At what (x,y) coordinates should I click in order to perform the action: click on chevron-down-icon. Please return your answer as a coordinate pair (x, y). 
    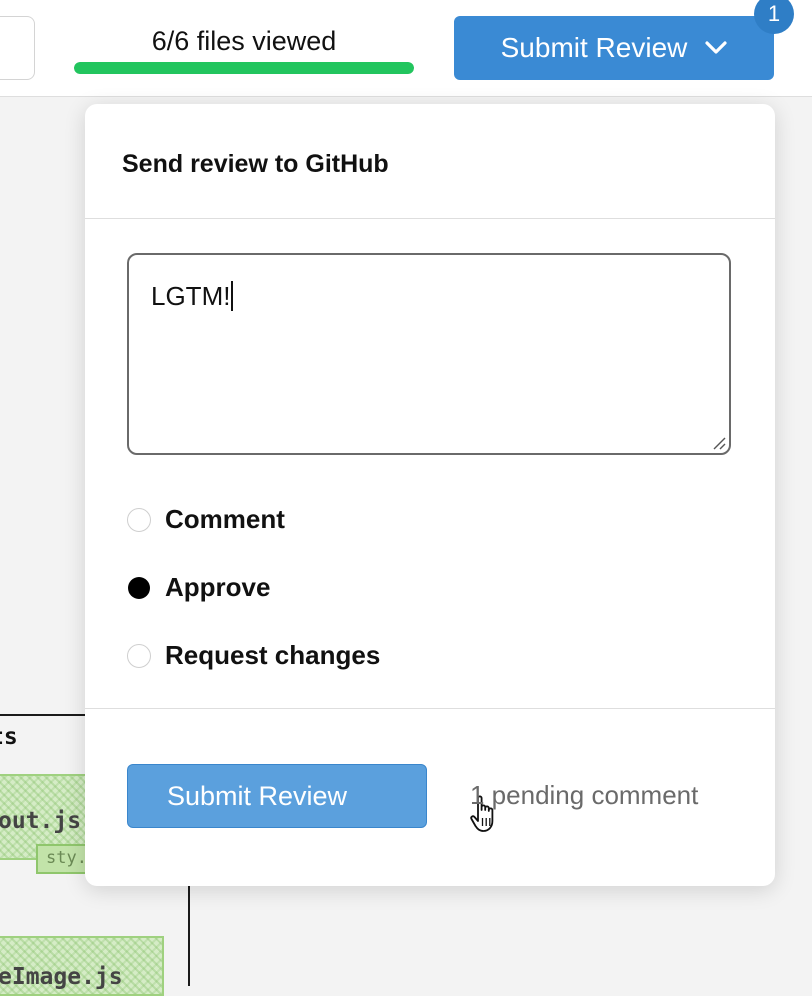
    Looking at the image, I should click on (716, 47).